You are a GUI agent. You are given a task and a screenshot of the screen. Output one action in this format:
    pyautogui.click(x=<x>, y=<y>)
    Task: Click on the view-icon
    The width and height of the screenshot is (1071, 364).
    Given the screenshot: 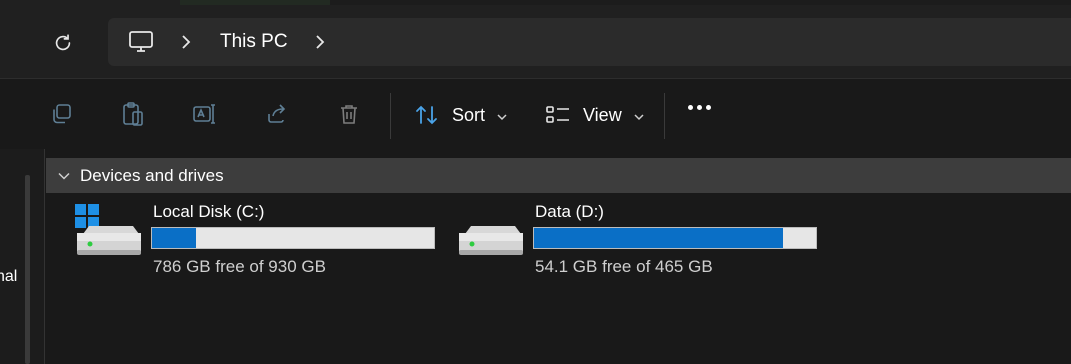 What is the action you would take?
    pyautogui.click(x=557, y=114)
    